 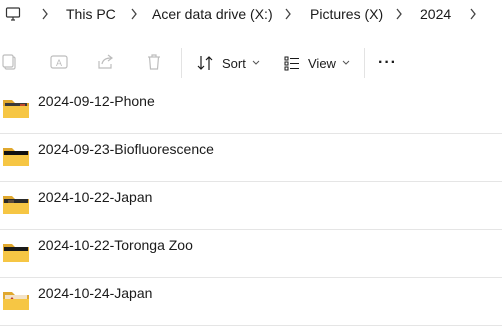 I want to click on file-name: 2024-09-12-Phone, so click(x=96, y=101).